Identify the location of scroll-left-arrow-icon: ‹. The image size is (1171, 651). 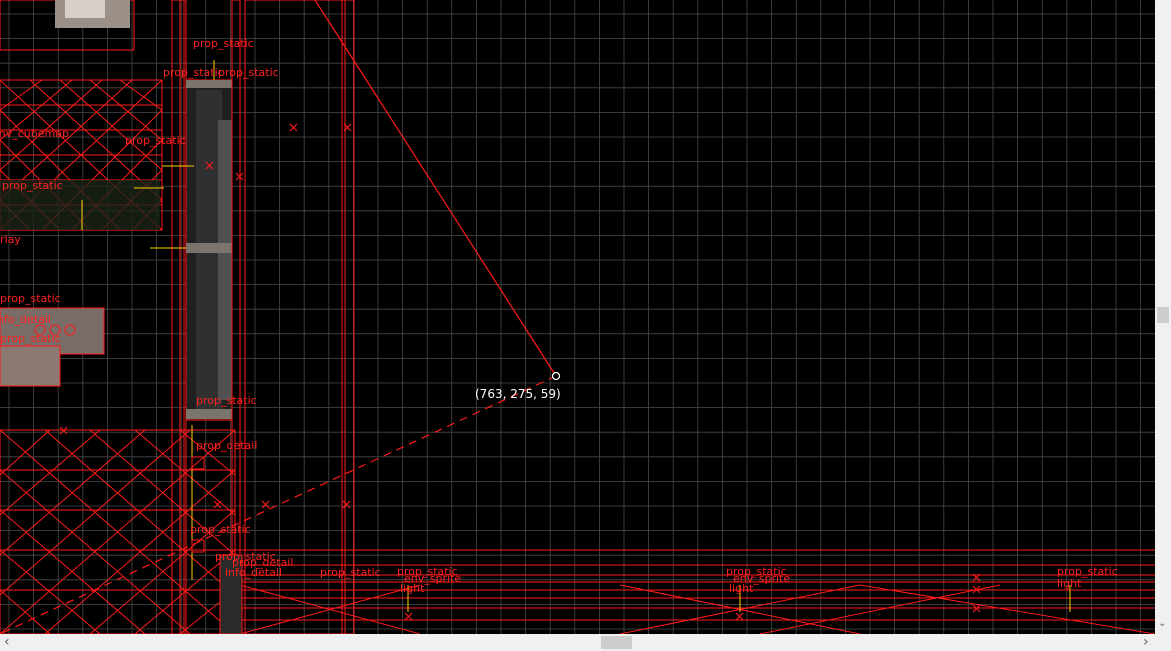
(7, 642).